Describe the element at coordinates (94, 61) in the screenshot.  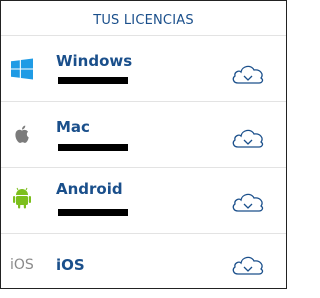
I see `platform-name: Windows` at that location.